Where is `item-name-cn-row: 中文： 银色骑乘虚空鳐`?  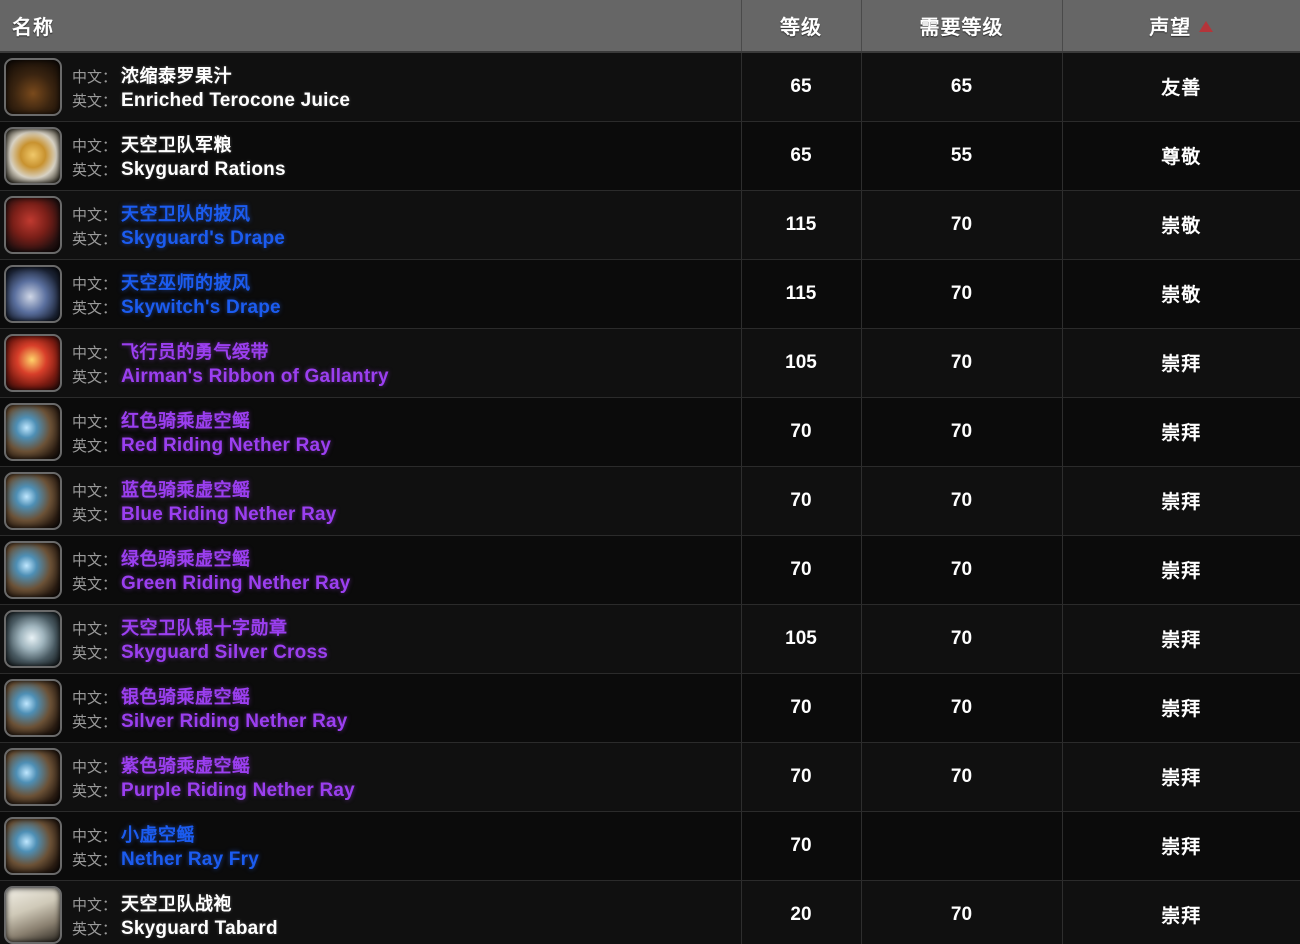 item-name-cn-row: 中文： 银色骑乘虚空鳐 is located at coordinates (210, 696).